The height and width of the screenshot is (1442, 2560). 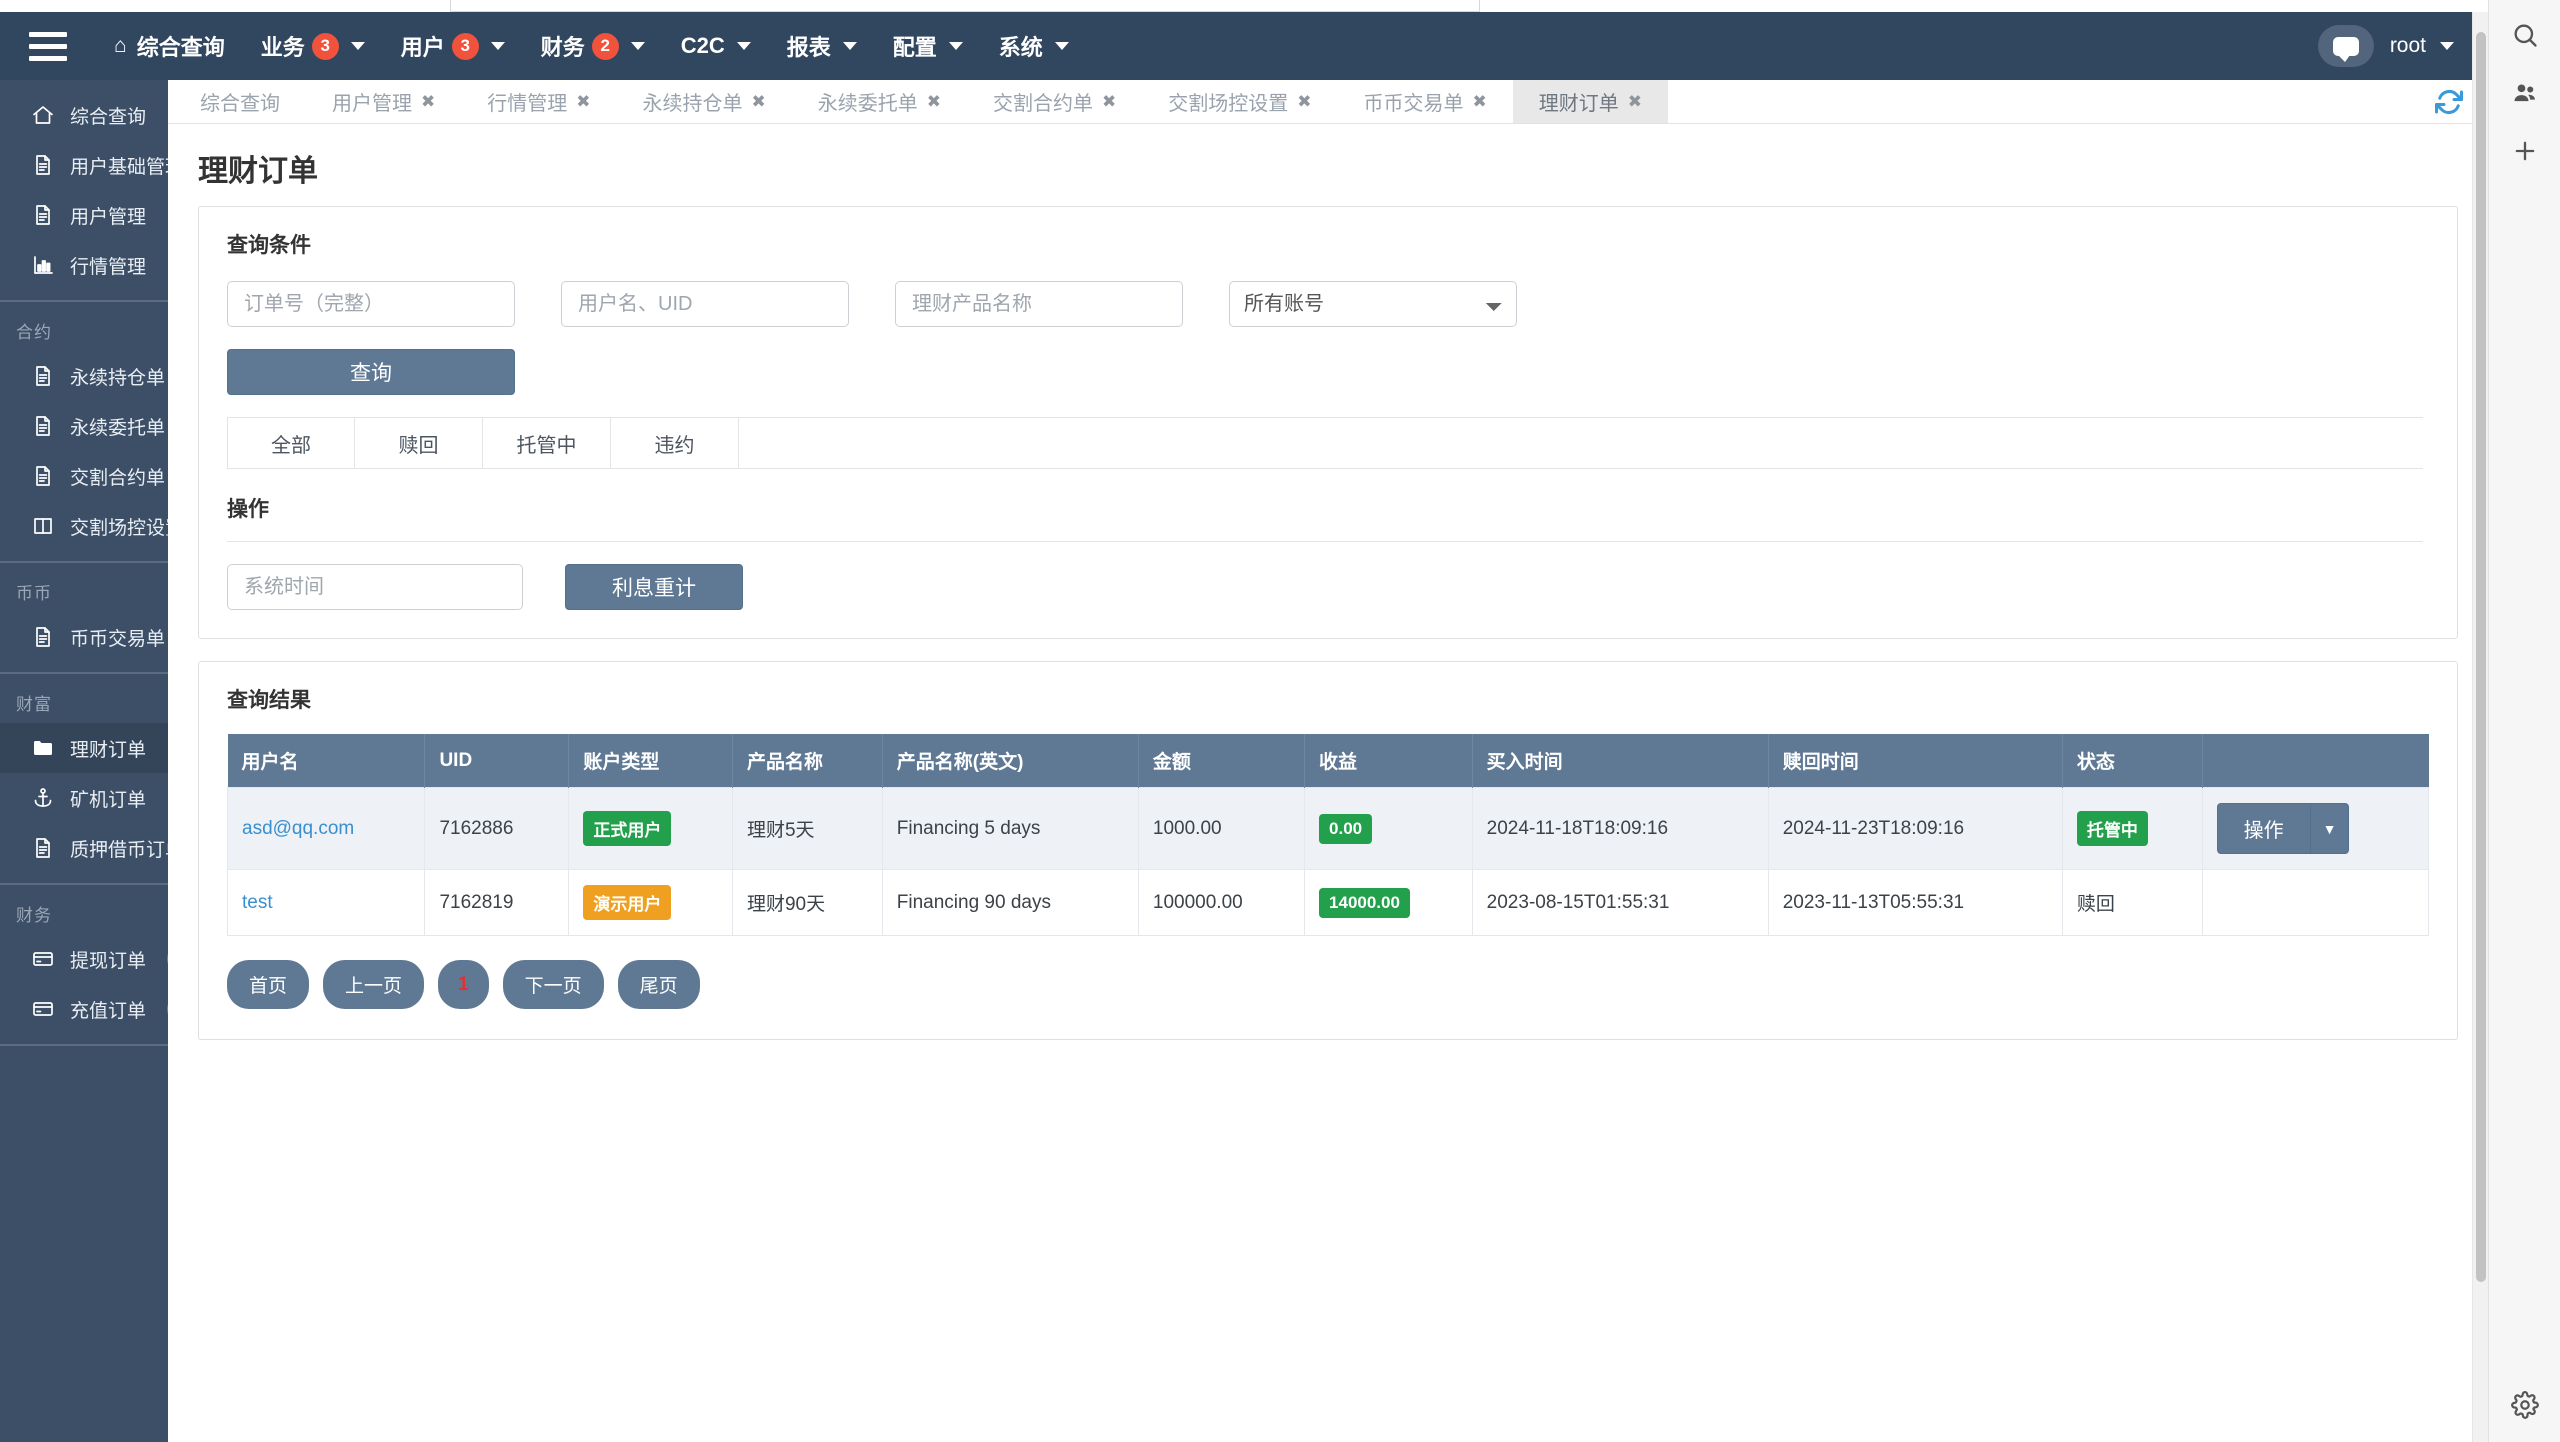 What do you see at coordinates (675, 443) in the screenshot?
I see `status-tab-违约: 违约` at bounding box center [675, 443].